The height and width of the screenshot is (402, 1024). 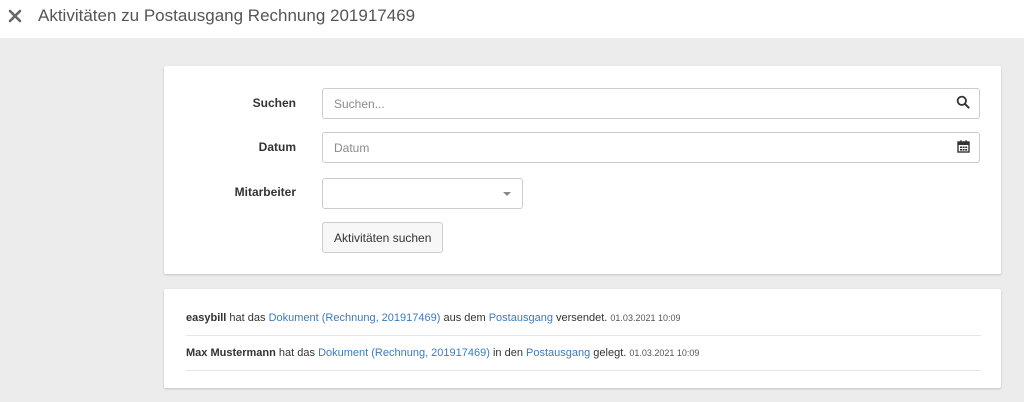 What do you see at coordinates (610, 353) in the screenshot?
I see `activity-text: gelegt.` at bounding box center [610, 353].